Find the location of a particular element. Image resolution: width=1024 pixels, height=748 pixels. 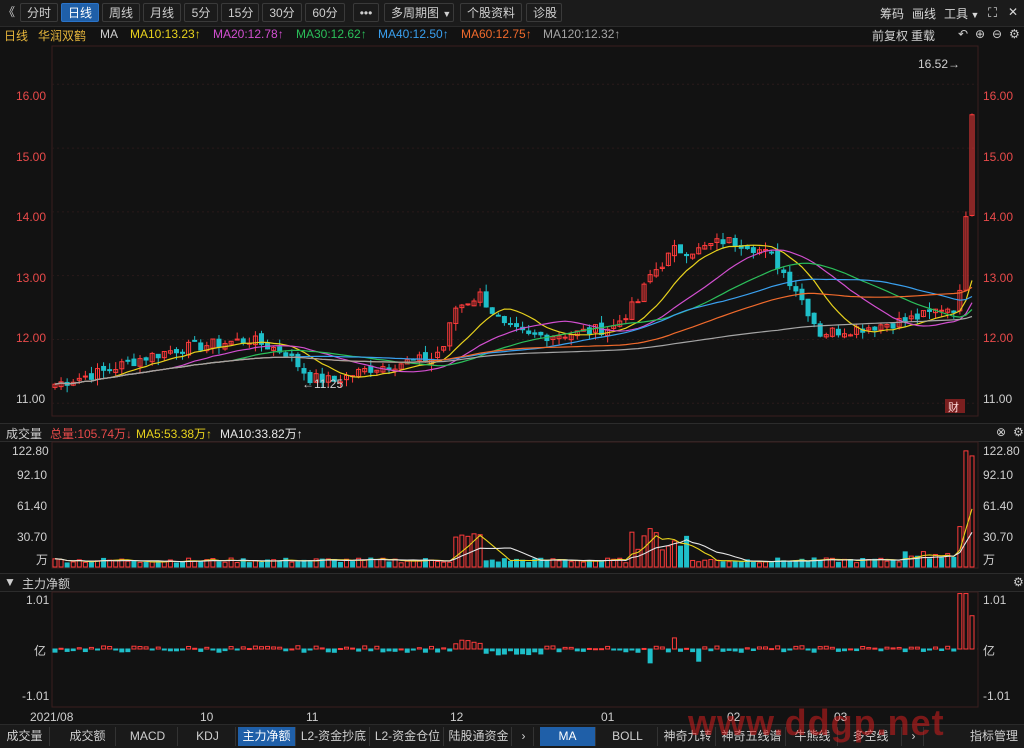

tab-l2-bottom: L2-资金抄底 is located at coordinates (334, 736).